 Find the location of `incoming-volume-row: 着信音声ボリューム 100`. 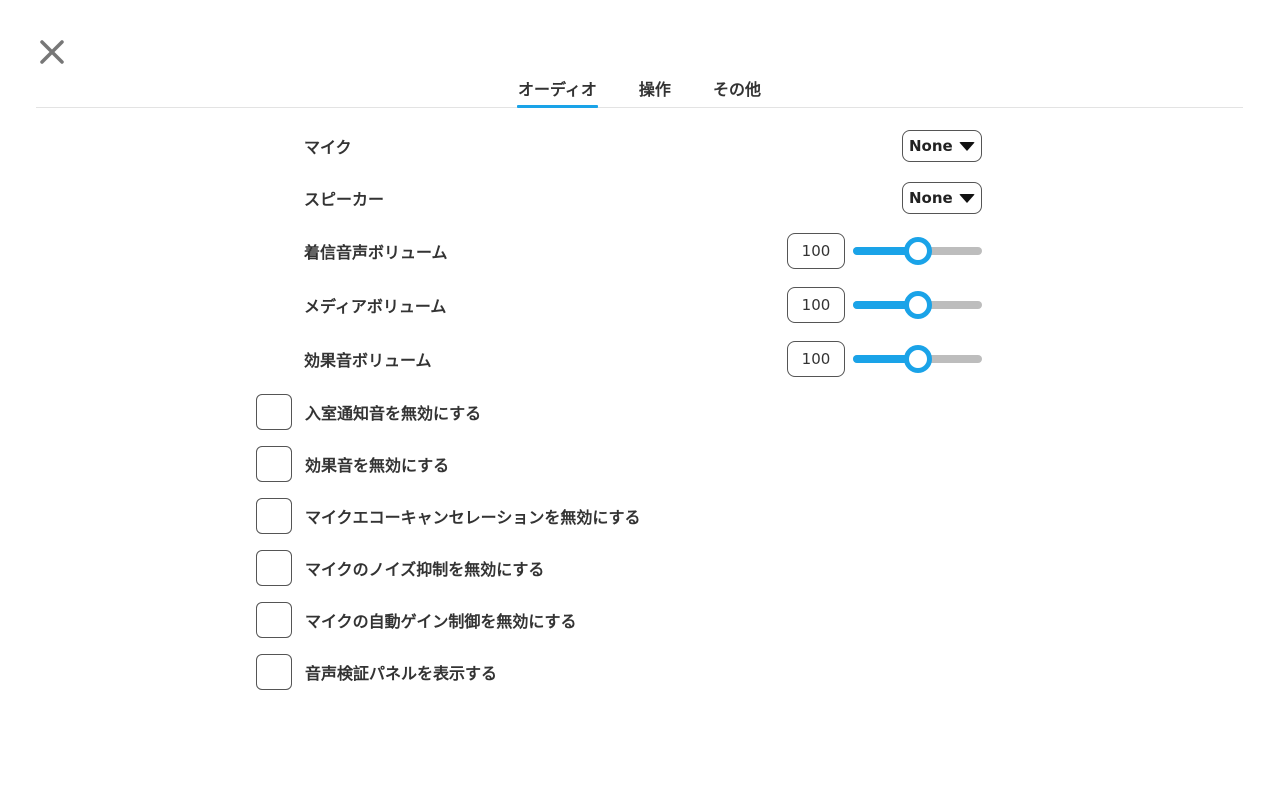

incoming-volume-row: 着信音声ボリューム 100 is located at coordinates (643, 251).